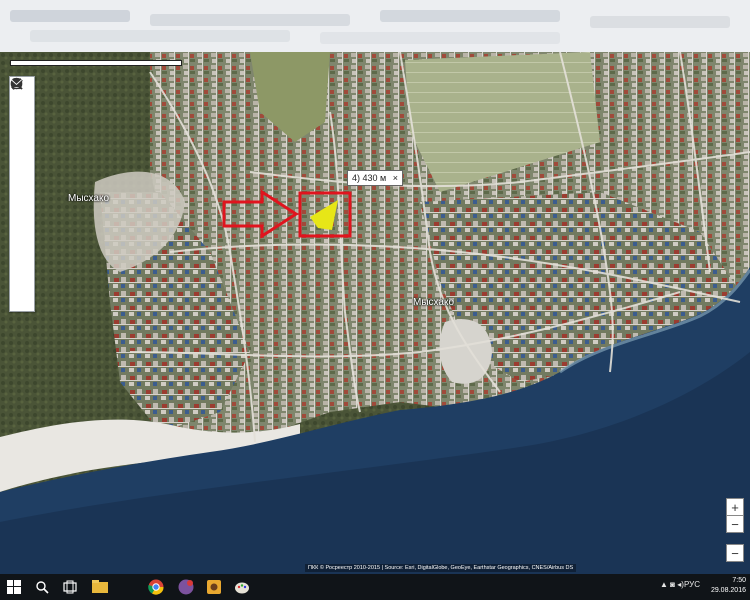  I want to click on taskbar: ▲ ◙ ◂) РУС 7:50 29.08.2016, so click(375, 587).